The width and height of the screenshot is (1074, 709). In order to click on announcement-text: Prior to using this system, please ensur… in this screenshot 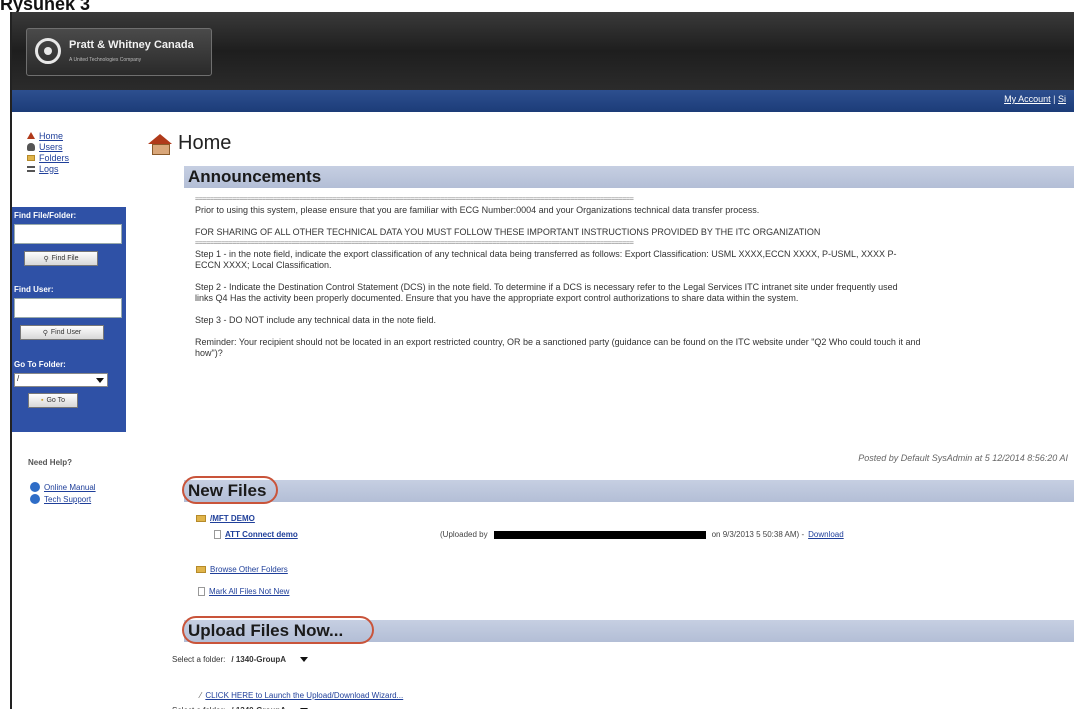, I will do `click(477, 210)`.